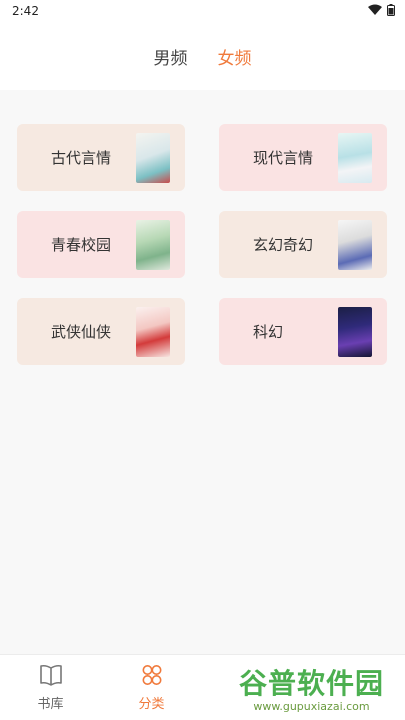 The height and width of the screenshot is (720, 405). I want to click on category-card-ancient-romance: 古代言情, so click(101, 157).